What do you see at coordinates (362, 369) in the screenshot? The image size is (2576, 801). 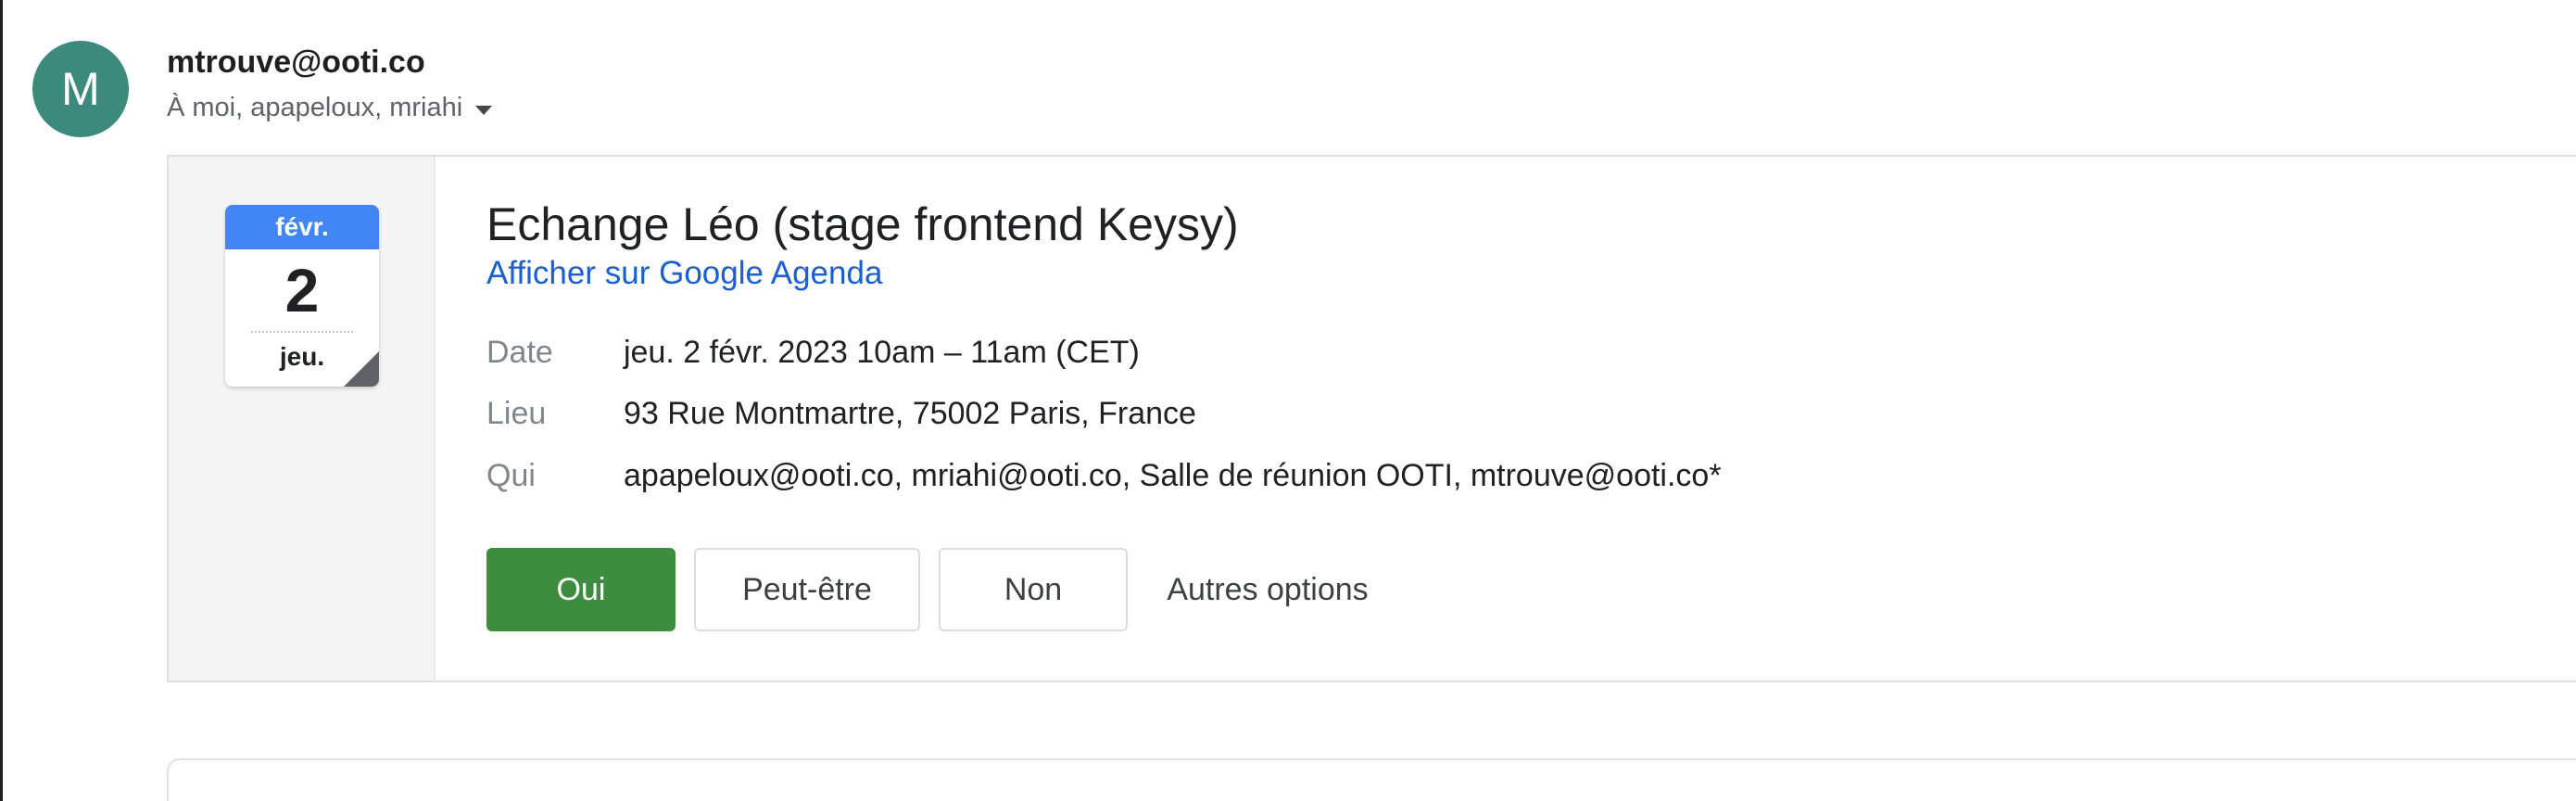 I see `page-fold-icon` at bounding box center [362, 369].